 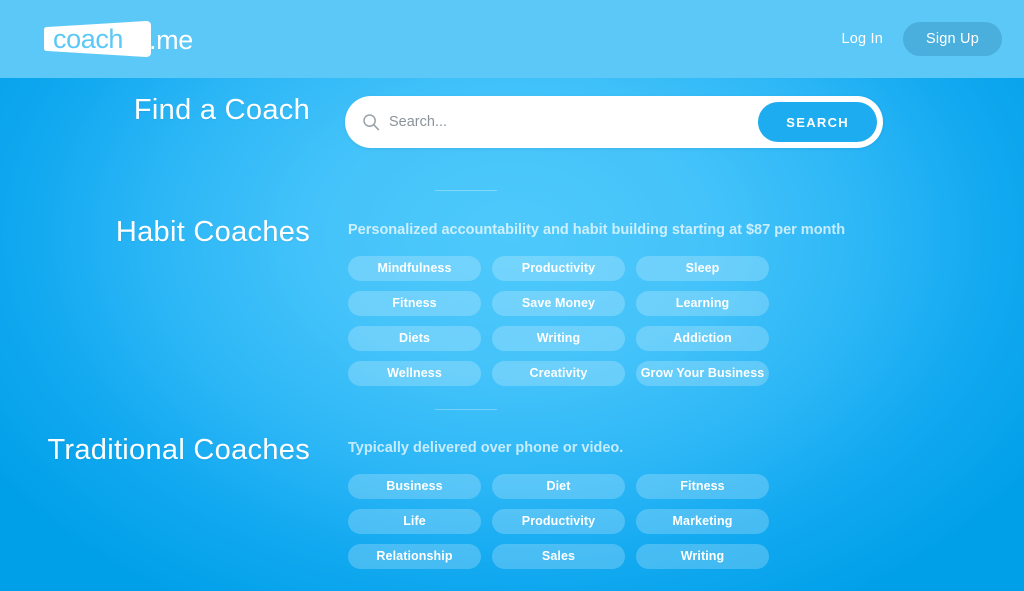 I want to click on search-submit-button: SEARCH, so click(x=817, y=122).